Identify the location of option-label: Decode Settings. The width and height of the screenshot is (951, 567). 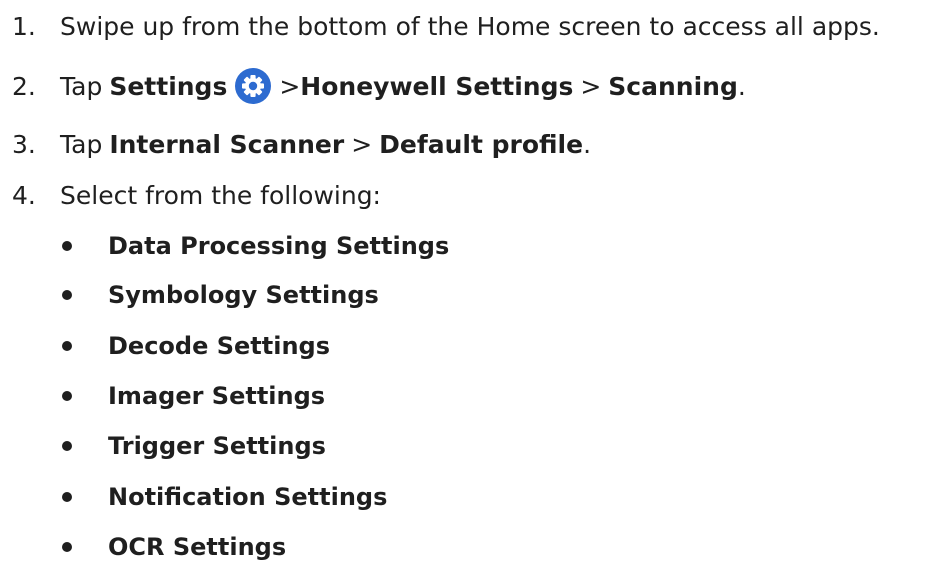
(219, 346).